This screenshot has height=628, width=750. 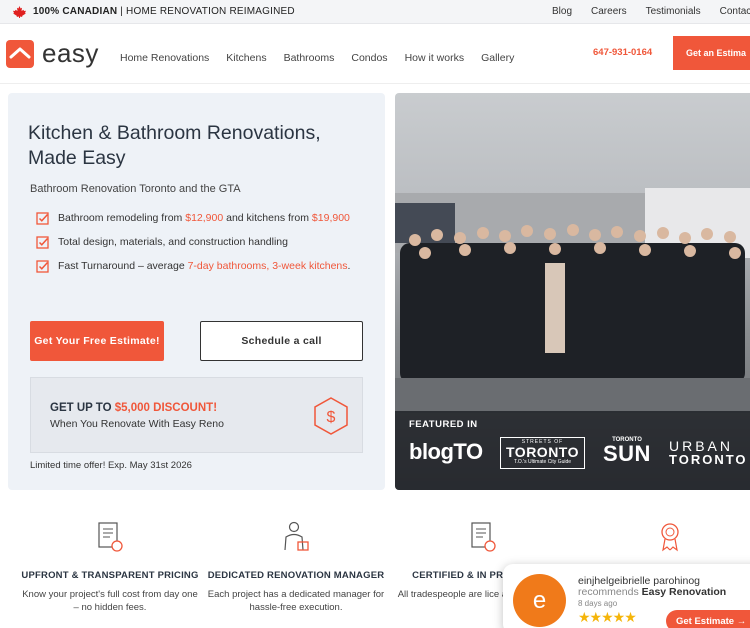 What do you see at coordinates (97, 341) in the screenshot?
I see `free-estimate-button: Get Your Free Estimate!` at bounding box center [97, 341].